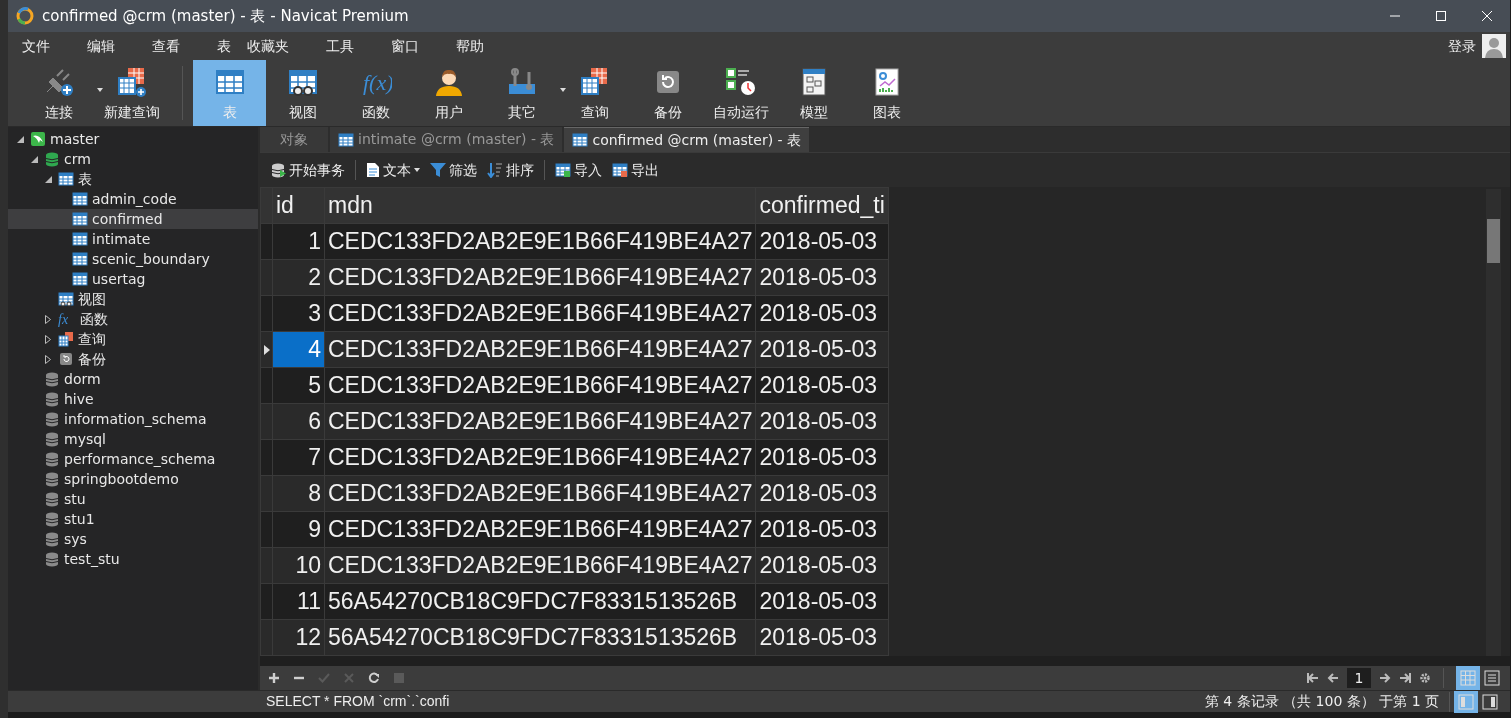 The image size is (1511, 718). I want to click on settings-icon, so click(1425, 678).